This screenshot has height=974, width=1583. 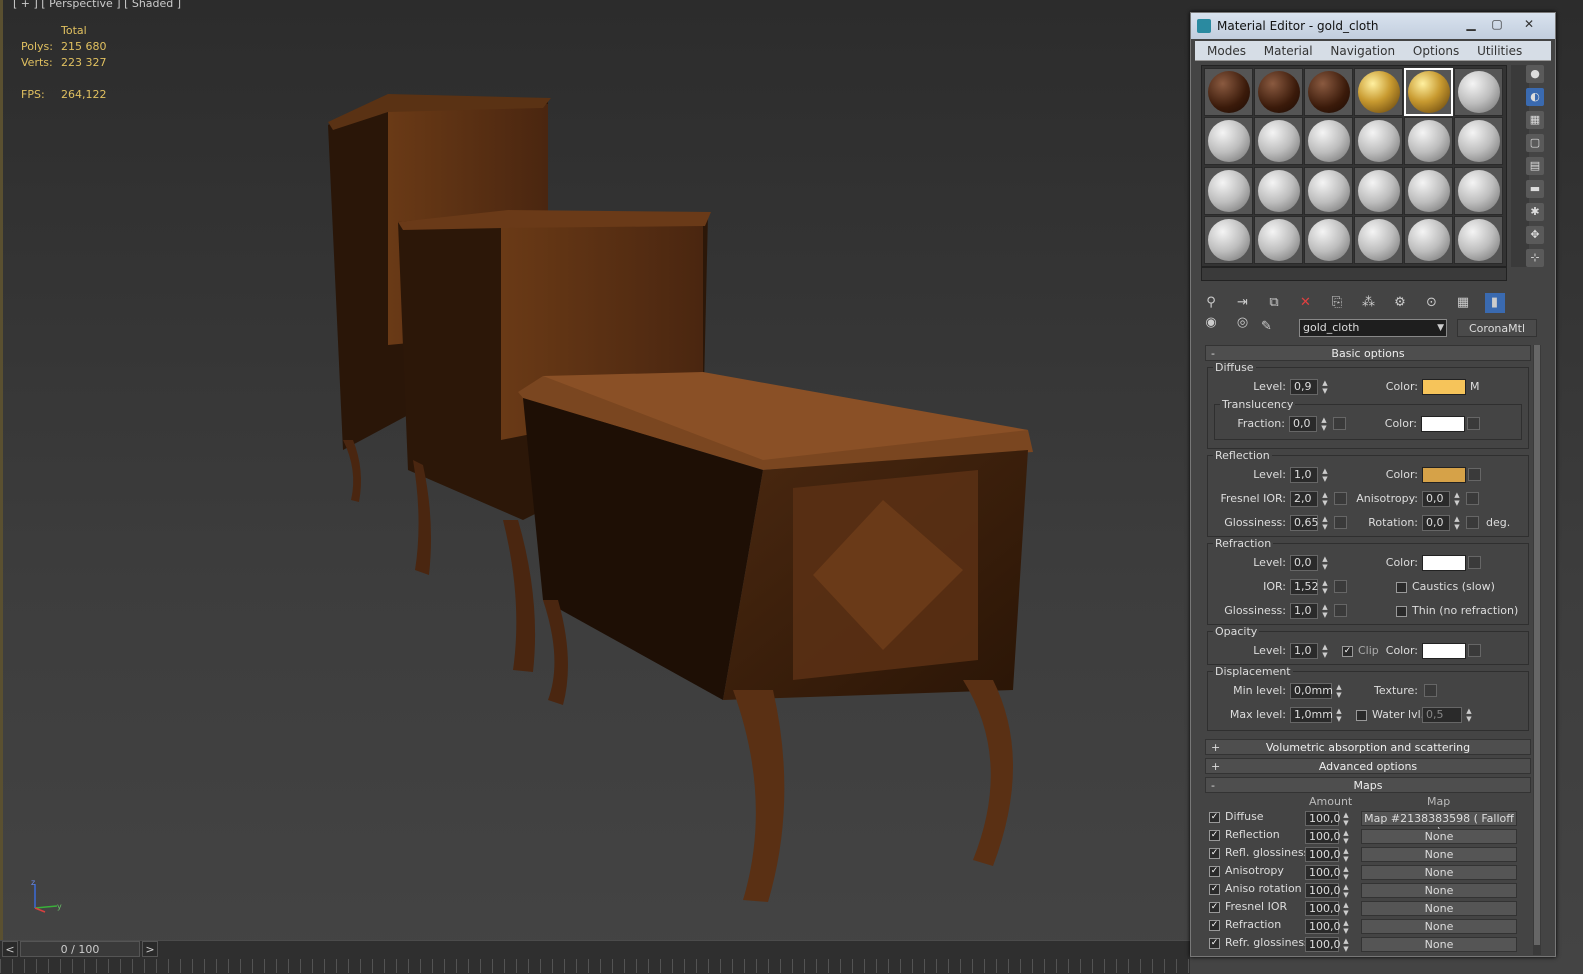 What do you see at coordinates (1362, 51) in the screenshot?
I see `menu-navigation: Navigation` at bounding box center [1362, 51].